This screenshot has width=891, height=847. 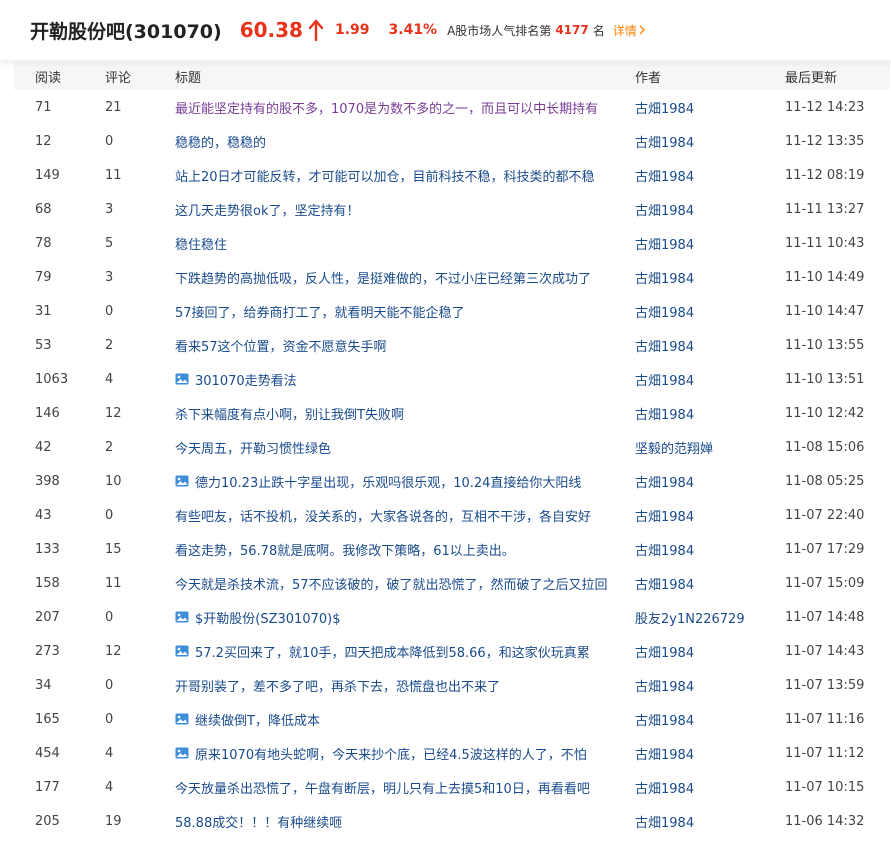 I want to click on read-count: 34, so click(x=43, y=685).